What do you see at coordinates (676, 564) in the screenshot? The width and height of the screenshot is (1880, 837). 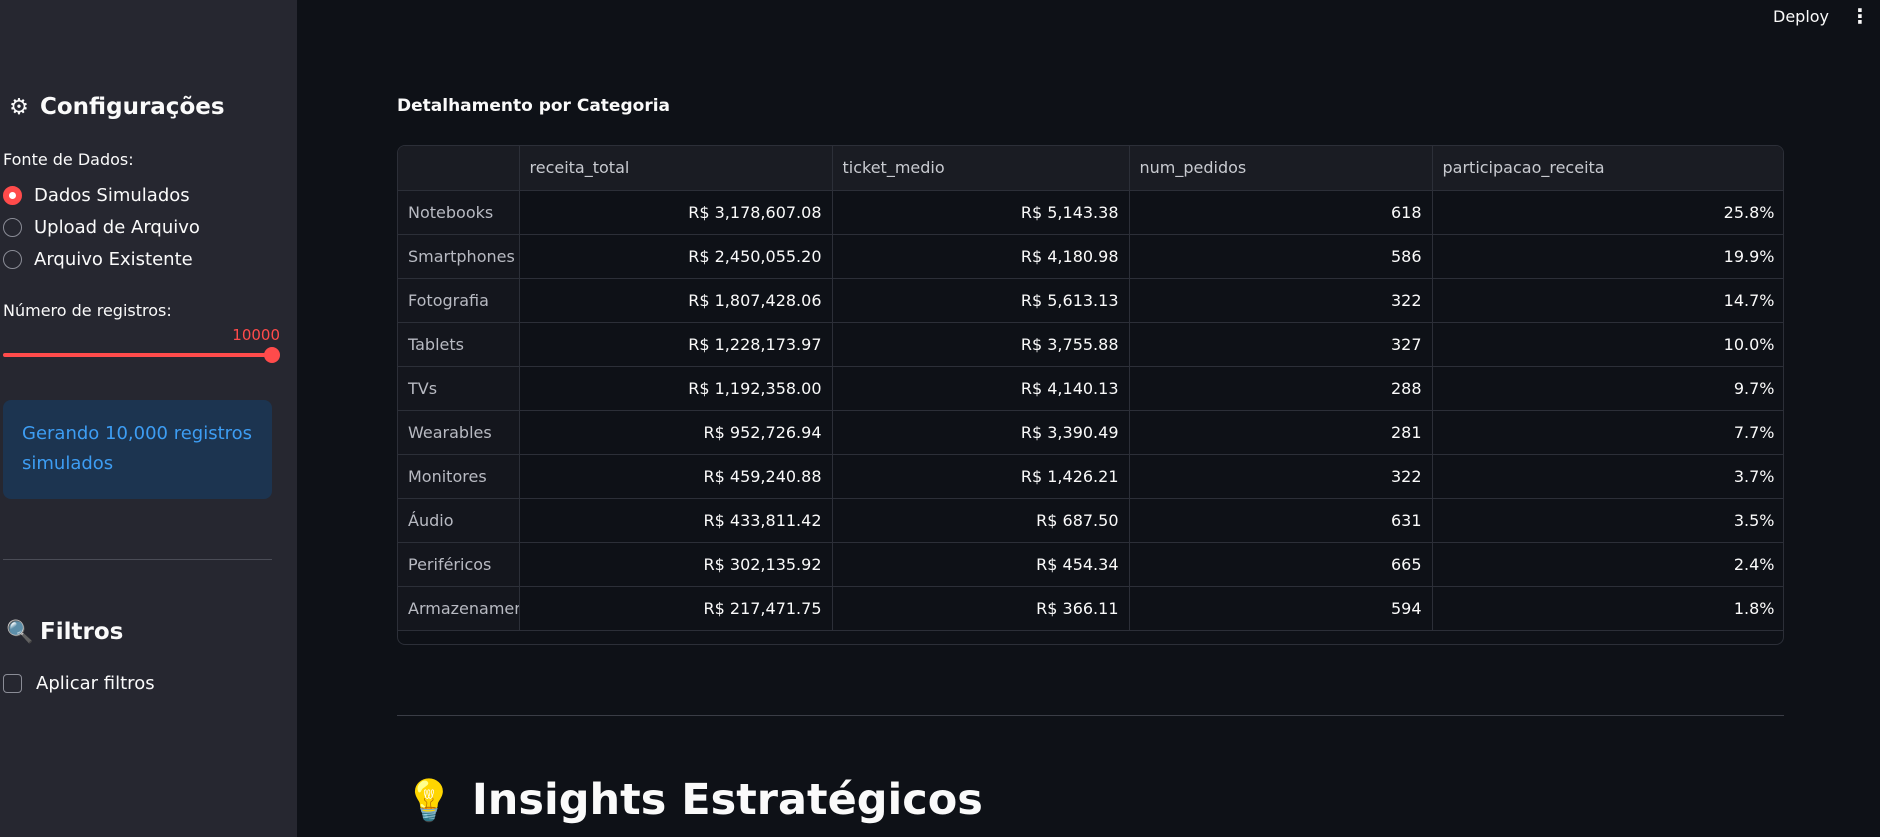 I see `table-cell: R$ 302,135.92` at bounding box center [676, 564].